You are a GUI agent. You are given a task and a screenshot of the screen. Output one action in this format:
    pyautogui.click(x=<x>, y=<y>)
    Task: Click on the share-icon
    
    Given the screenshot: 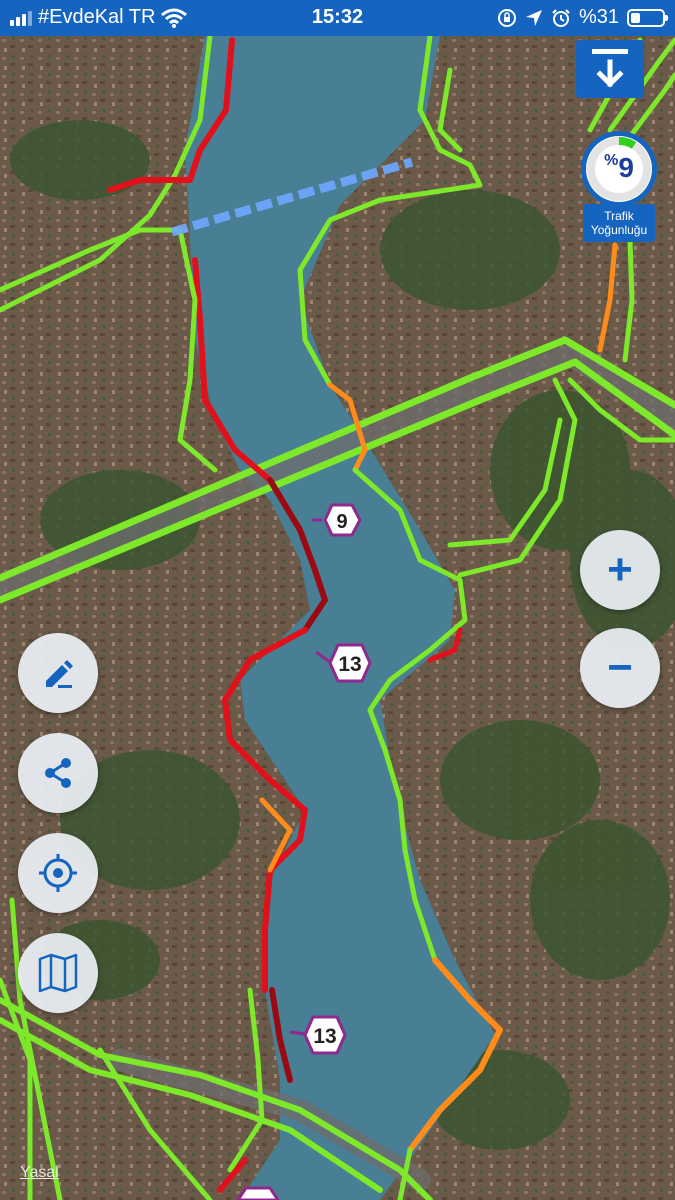 What is the action you would take?
    pyautogui.click(x=58, y=773)
    